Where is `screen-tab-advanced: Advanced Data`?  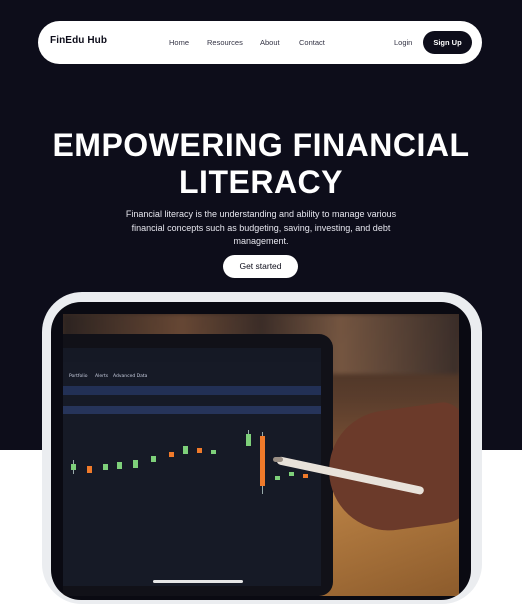
screen-tab-advanced: Advanced Data is located at coordinates (130, 376).